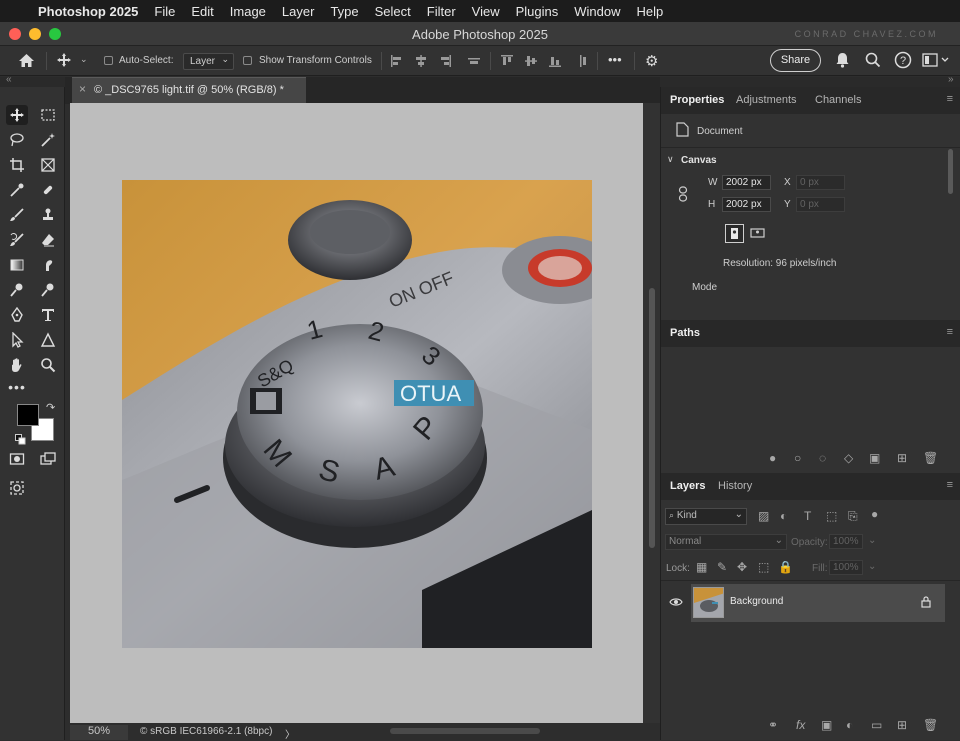 Image resolution: width=960 pixels, height=741 pixels. What do you see at coordinates (108, 60) in the screenshot?
I see `auto-select-checkbox` at bounding box center [108, 60].